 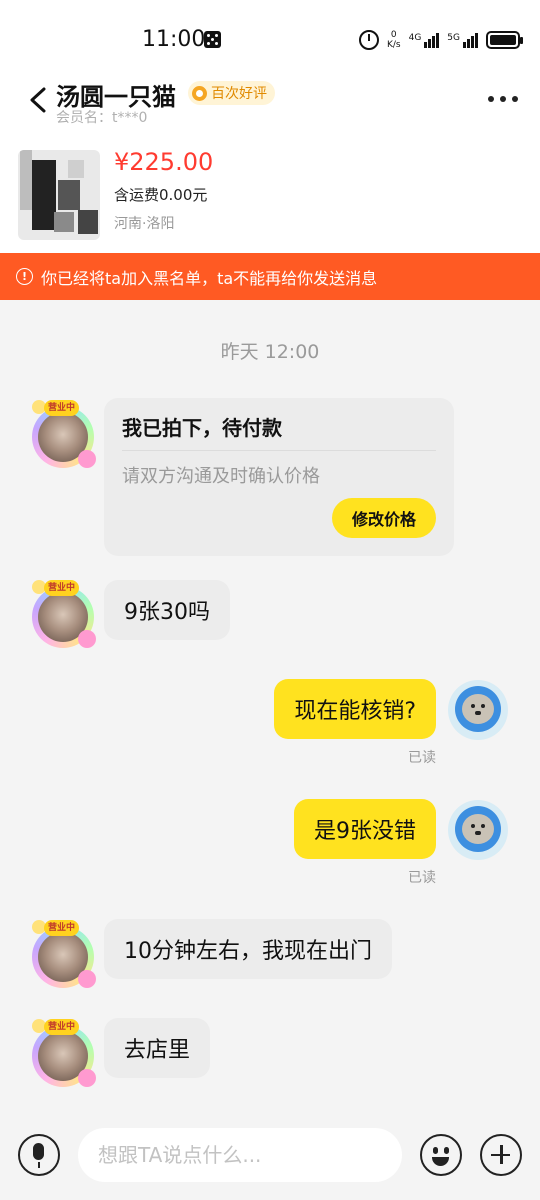 I want to click on order-card-title: 我已拍下，待付款, so click(x=202, y=428).